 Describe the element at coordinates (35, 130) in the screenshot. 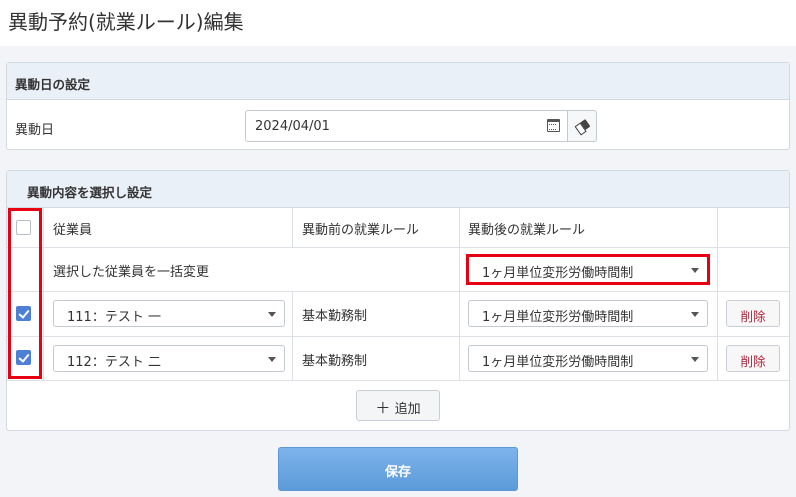

I see `date-label: 異動日` at that location.